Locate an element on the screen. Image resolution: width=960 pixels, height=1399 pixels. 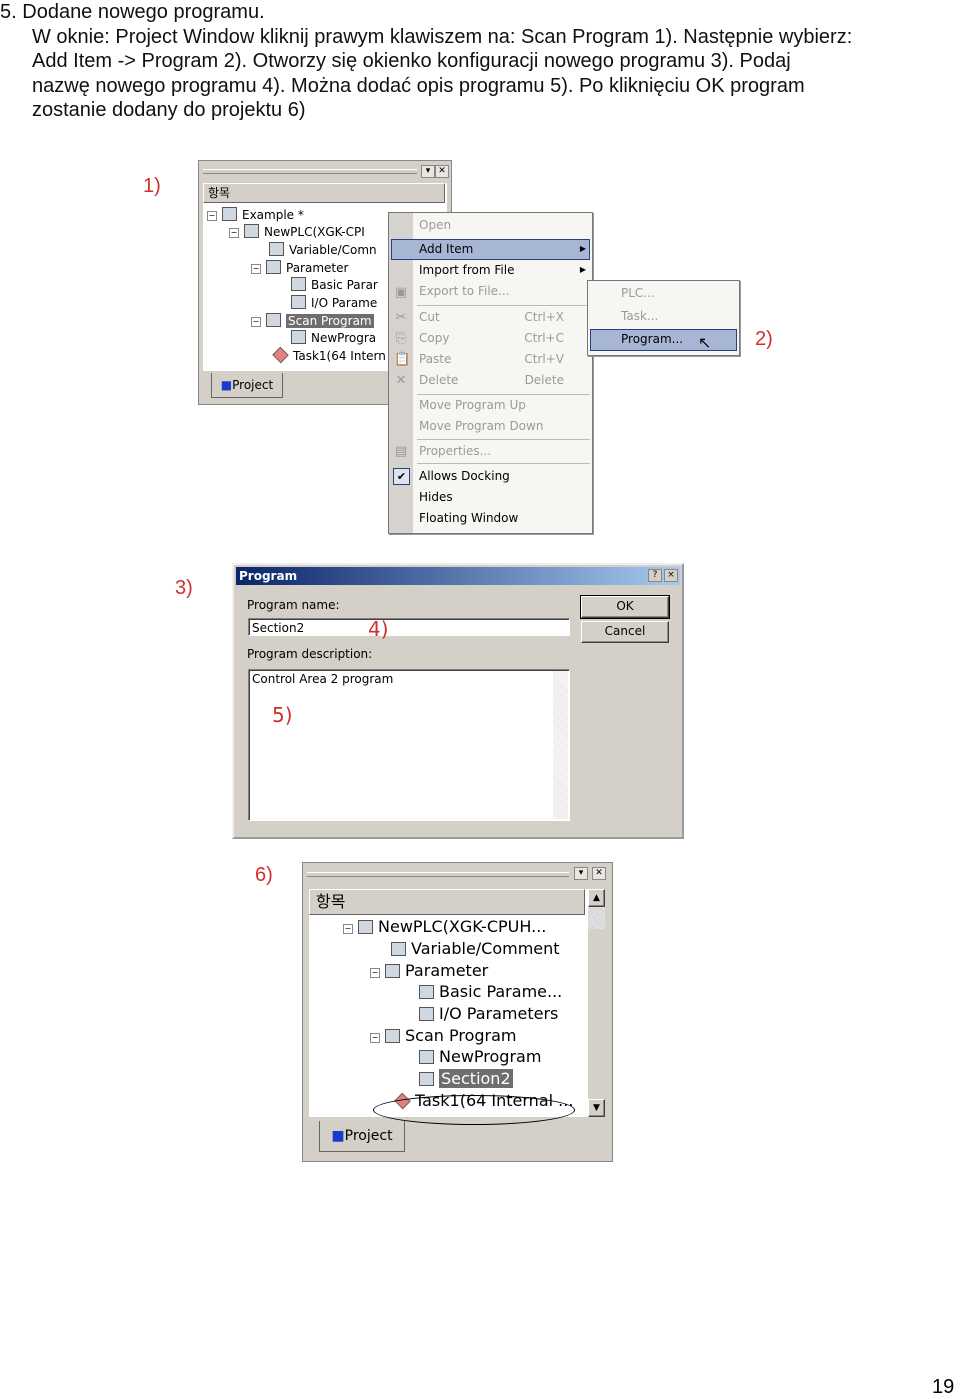
cut-icon: ✂ is located at coordinates (401, 317).